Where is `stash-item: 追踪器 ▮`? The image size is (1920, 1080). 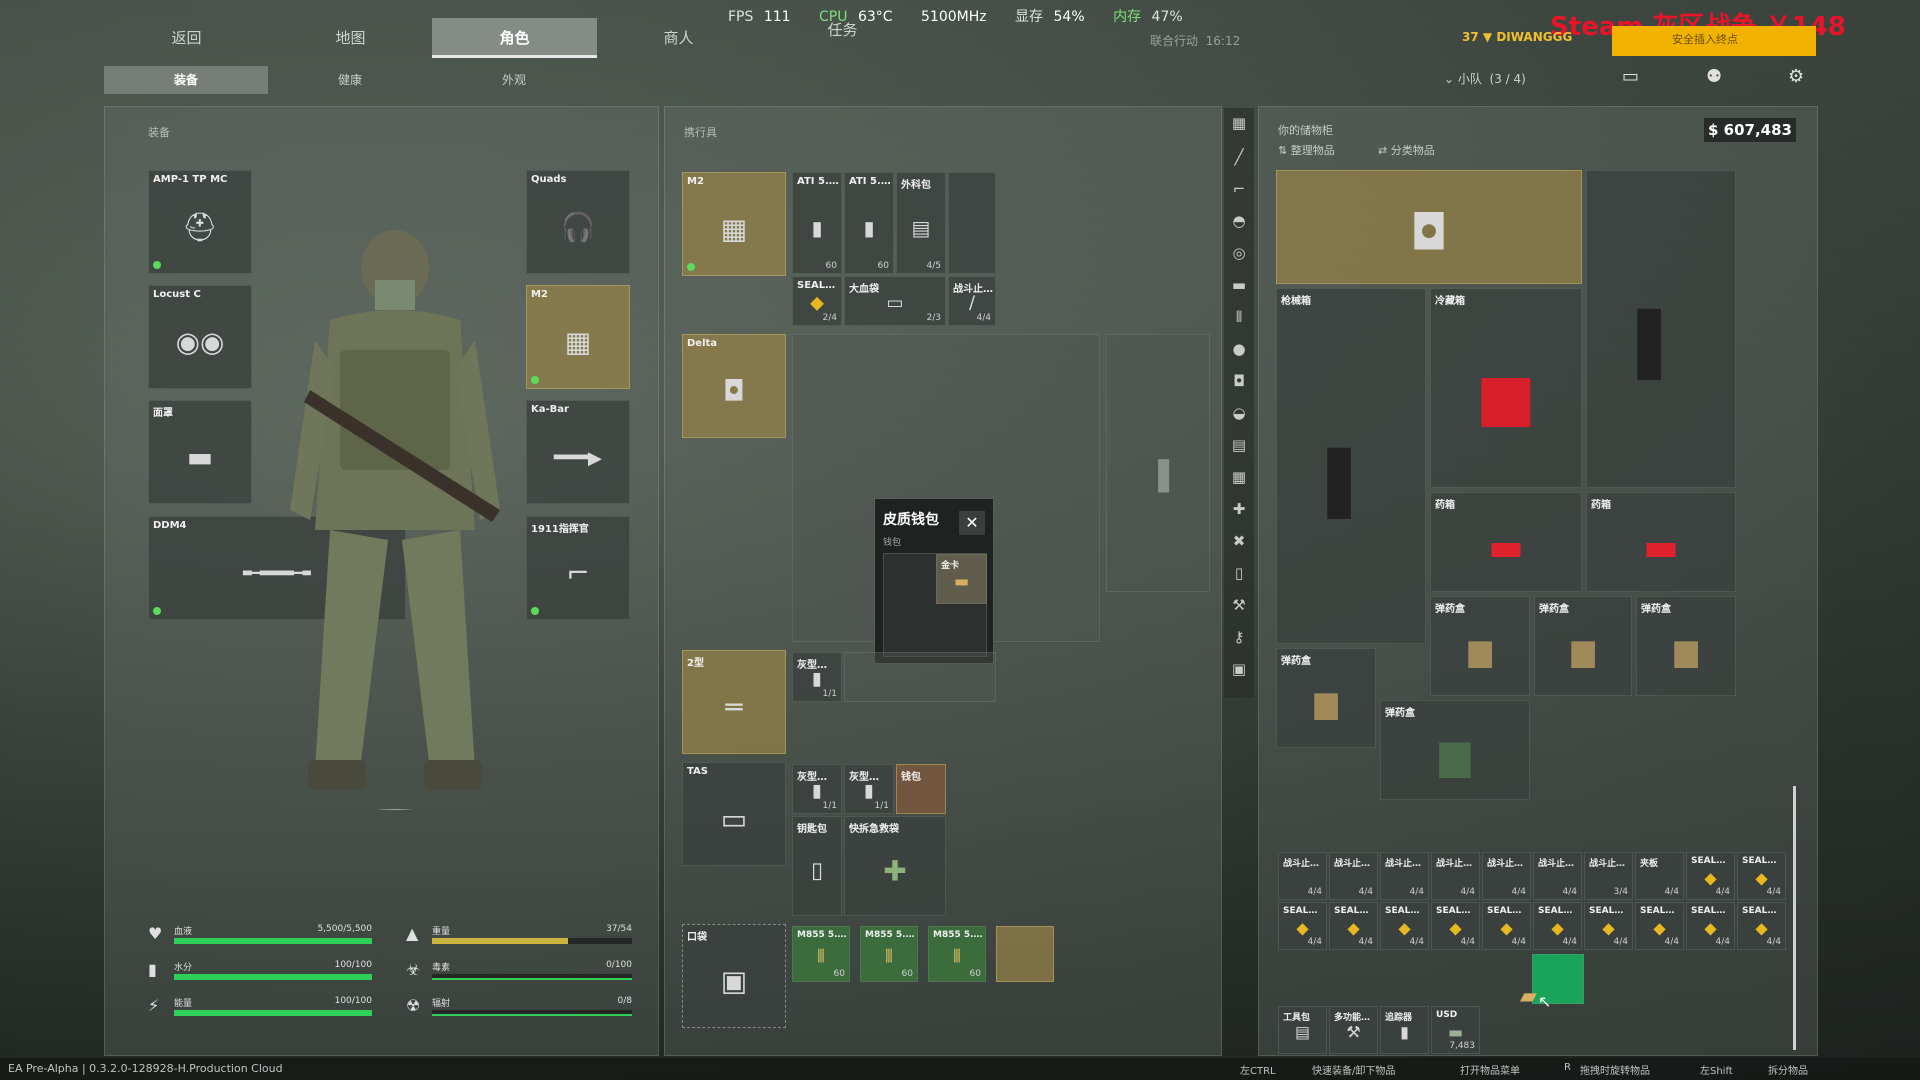 stash-item: 追踪器 ▮ is located at coordinates (1404, 1030).